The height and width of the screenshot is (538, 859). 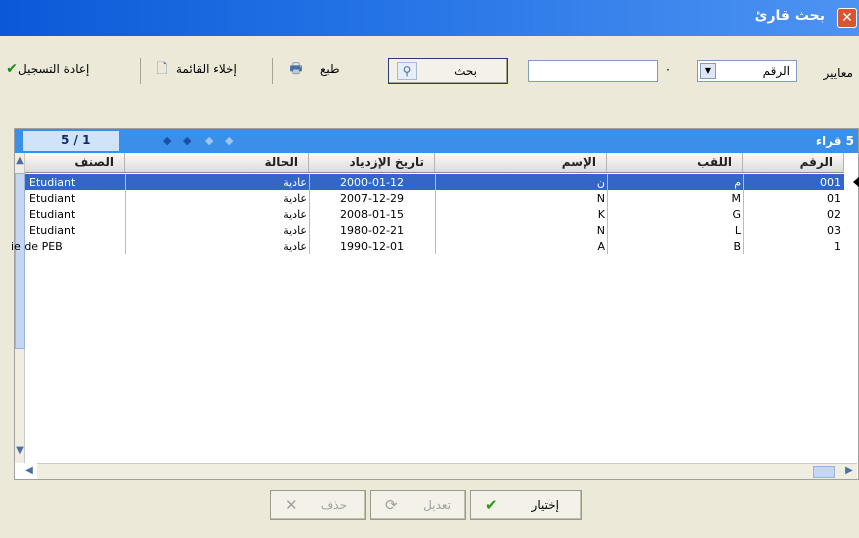 I want to click on delete-button: حذف ✕, so click(x=318, y=505).